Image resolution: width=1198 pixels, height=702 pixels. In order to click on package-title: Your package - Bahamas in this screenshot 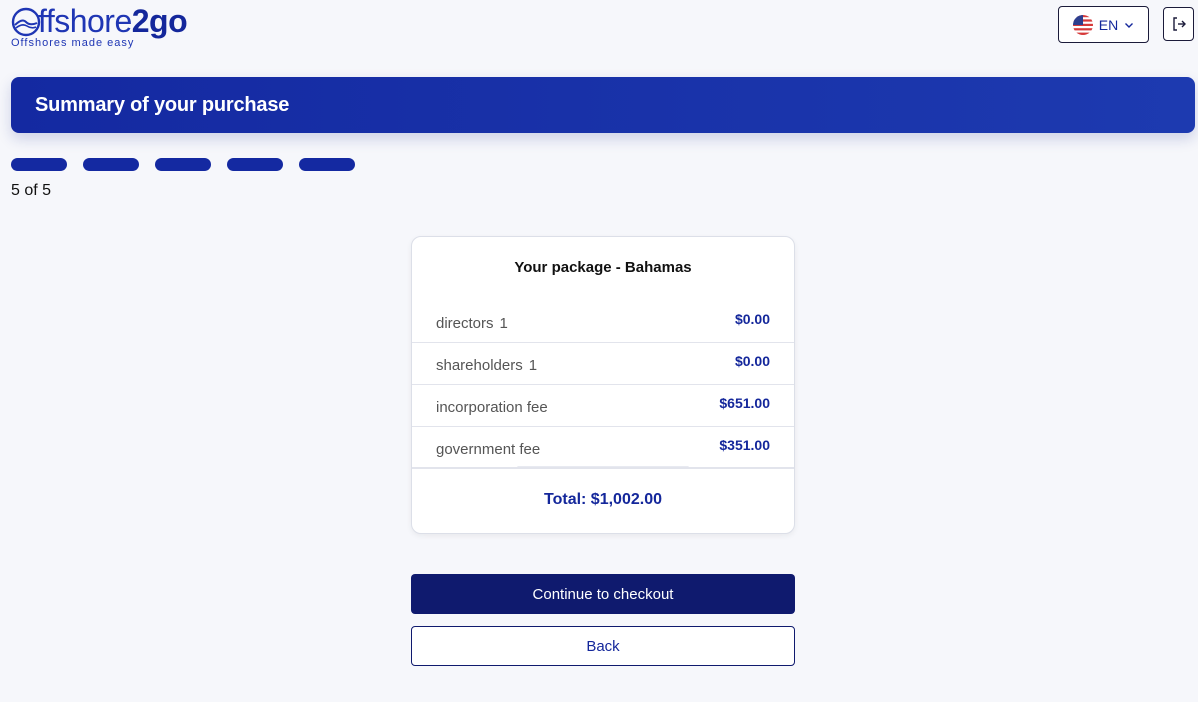, I will do `click(603, 267)`.